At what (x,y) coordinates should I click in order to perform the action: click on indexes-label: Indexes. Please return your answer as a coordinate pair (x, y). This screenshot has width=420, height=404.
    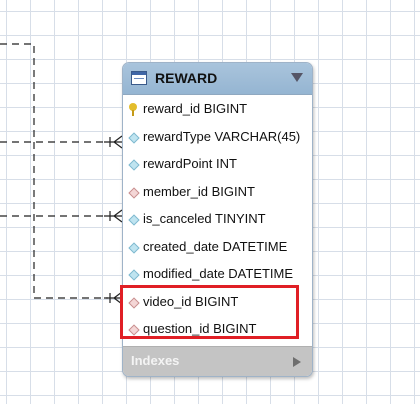
    Looking at the image, I should click on (155, 360).